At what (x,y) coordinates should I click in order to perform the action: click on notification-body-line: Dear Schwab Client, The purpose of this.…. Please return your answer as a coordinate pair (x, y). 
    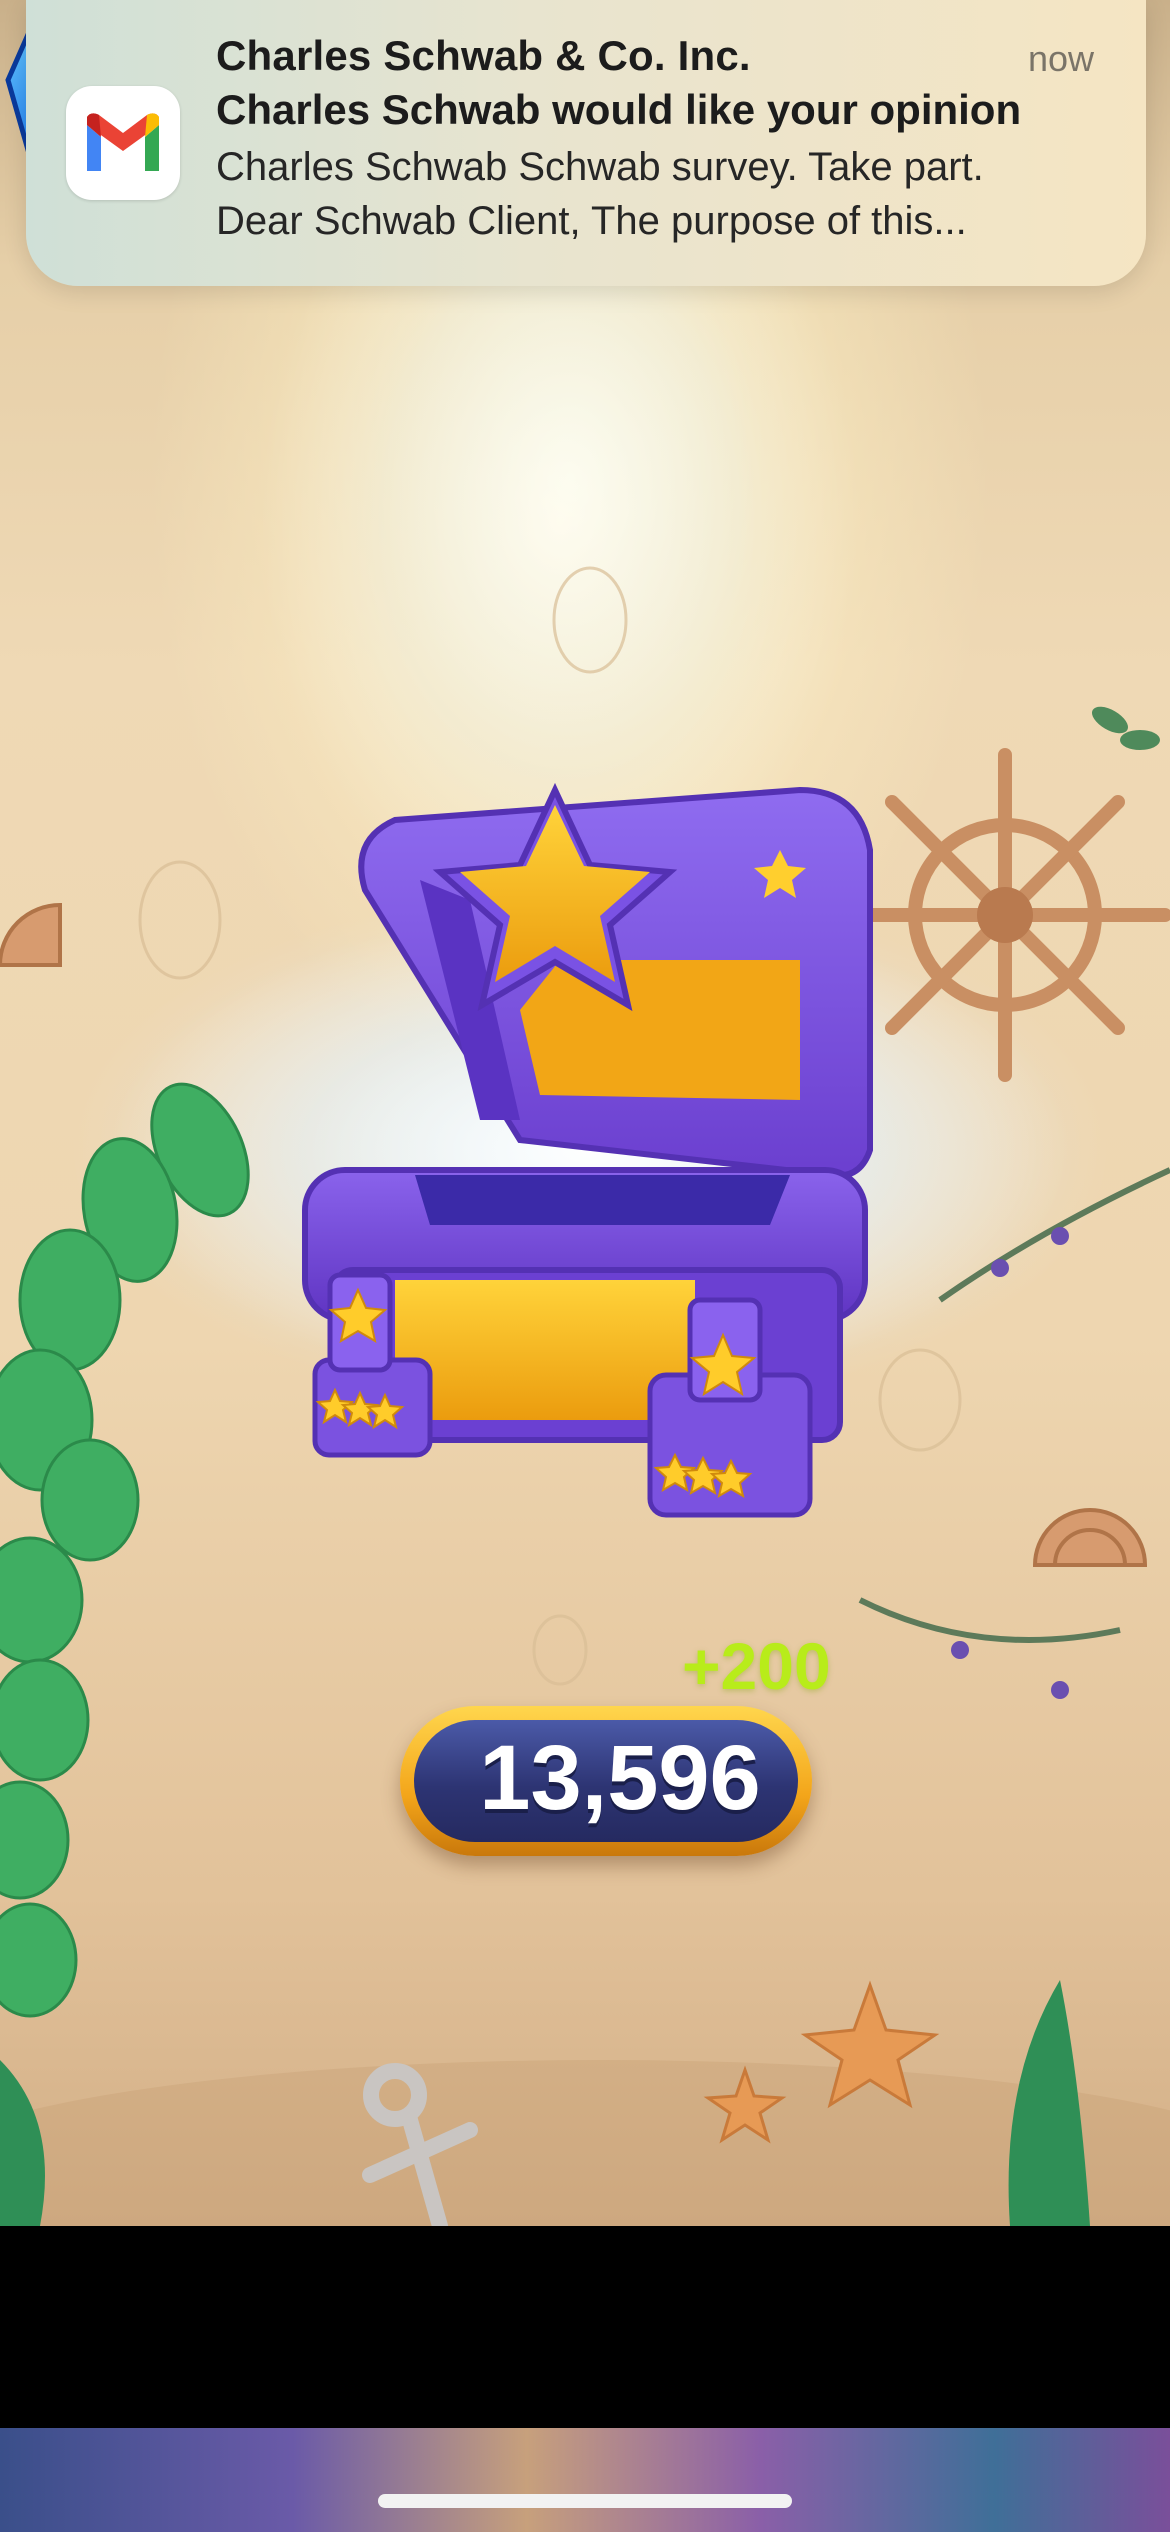
    Looking at the image, I should click on (591, 221).